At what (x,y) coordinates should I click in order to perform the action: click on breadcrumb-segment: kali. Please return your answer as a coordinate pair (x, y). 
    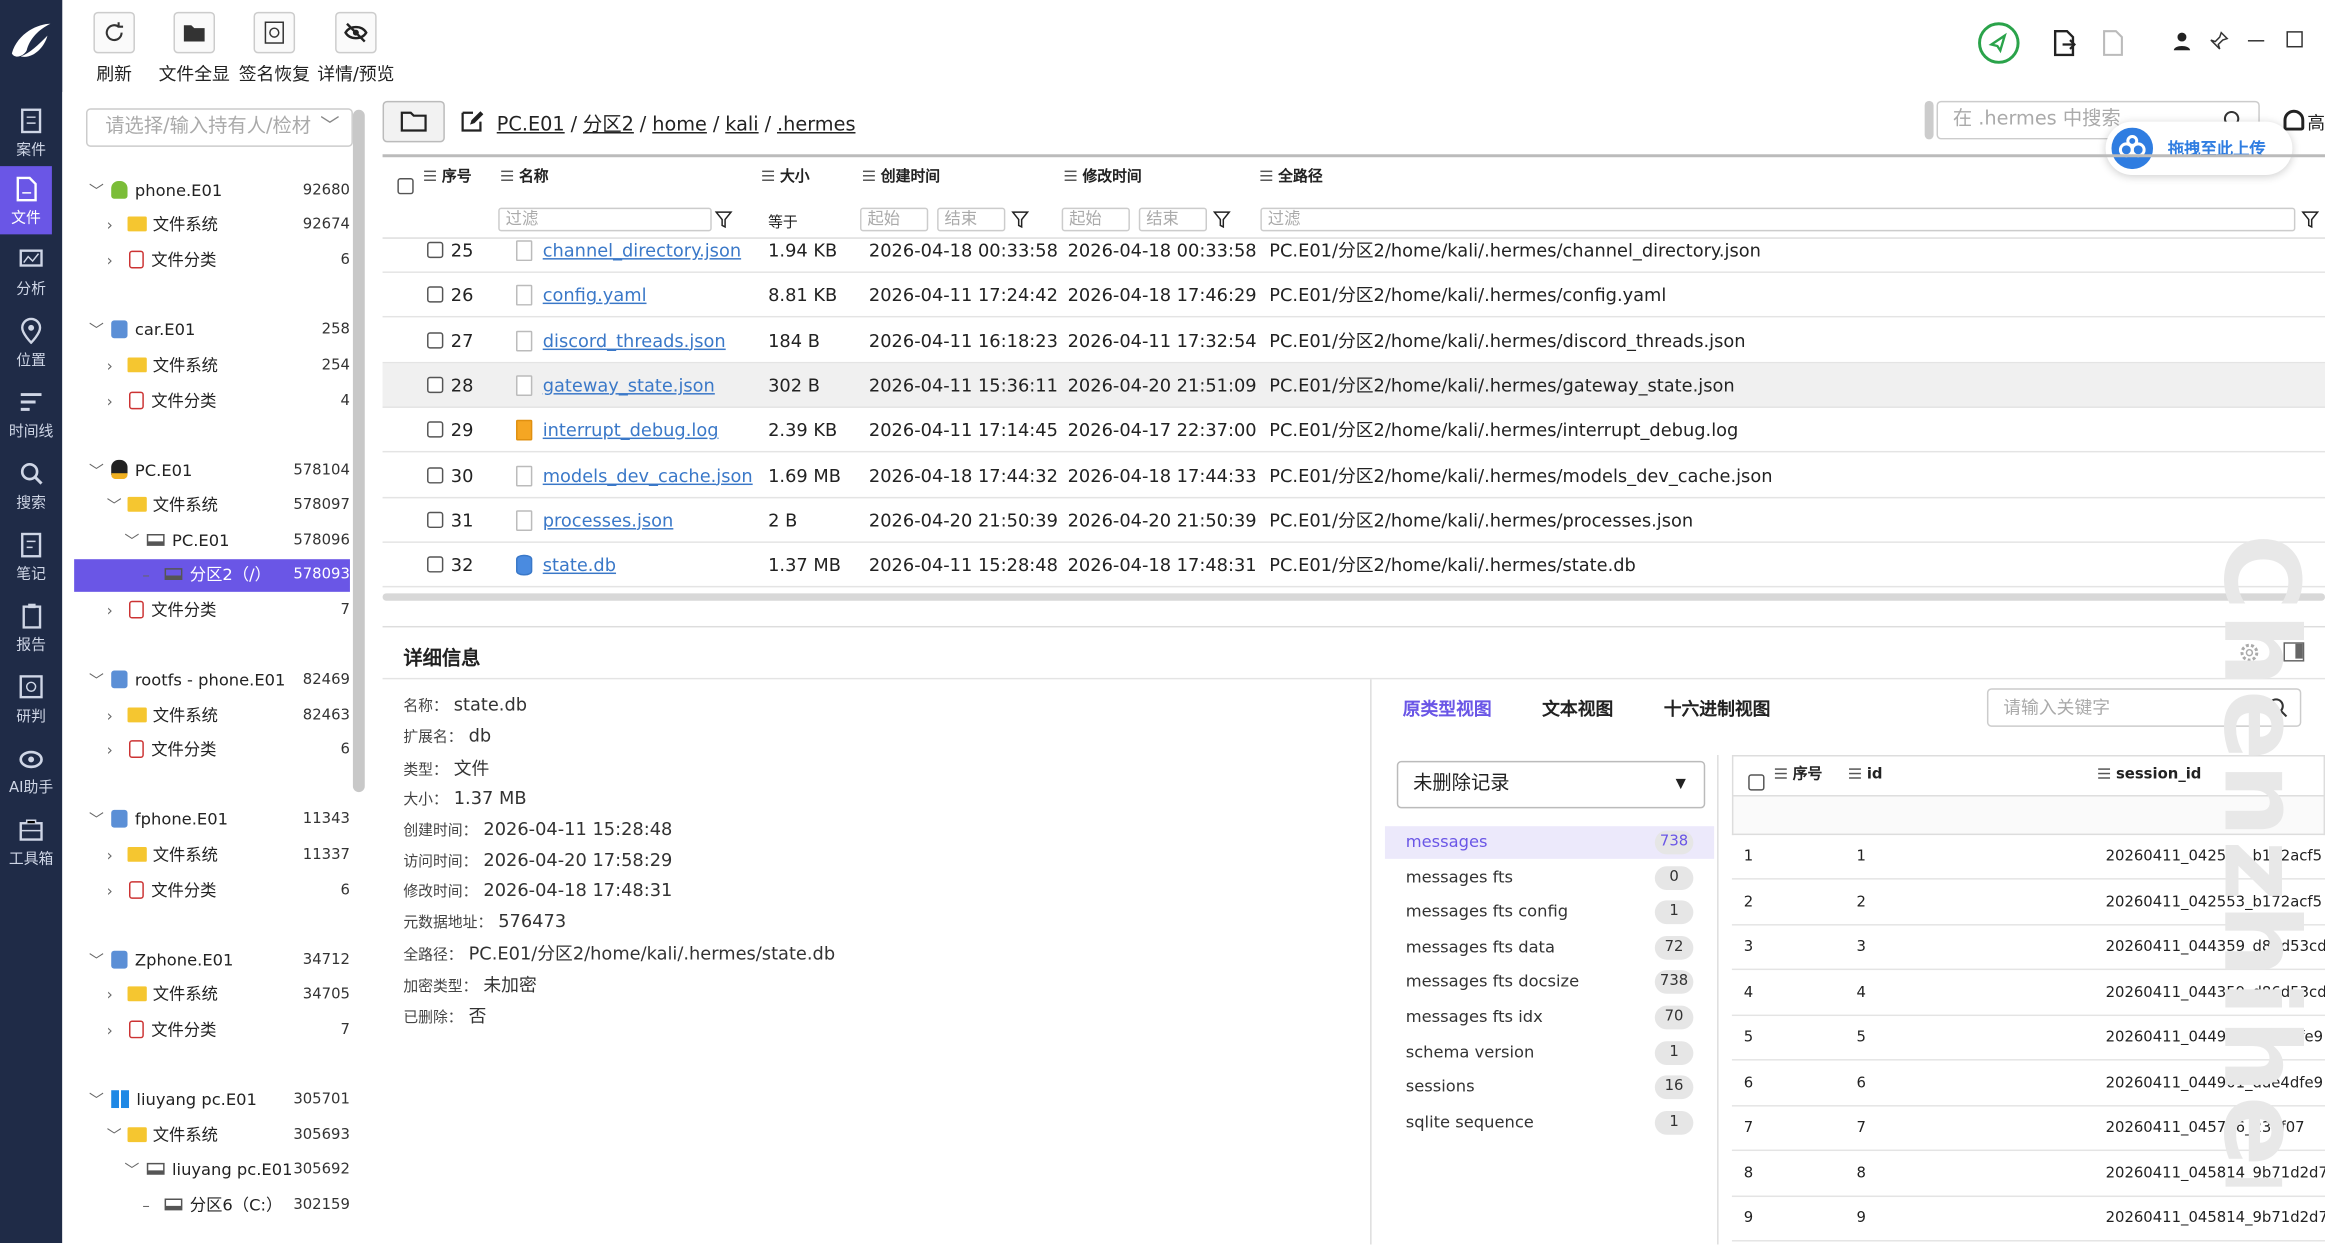
    Looking at the image, I should click on (741, 125).